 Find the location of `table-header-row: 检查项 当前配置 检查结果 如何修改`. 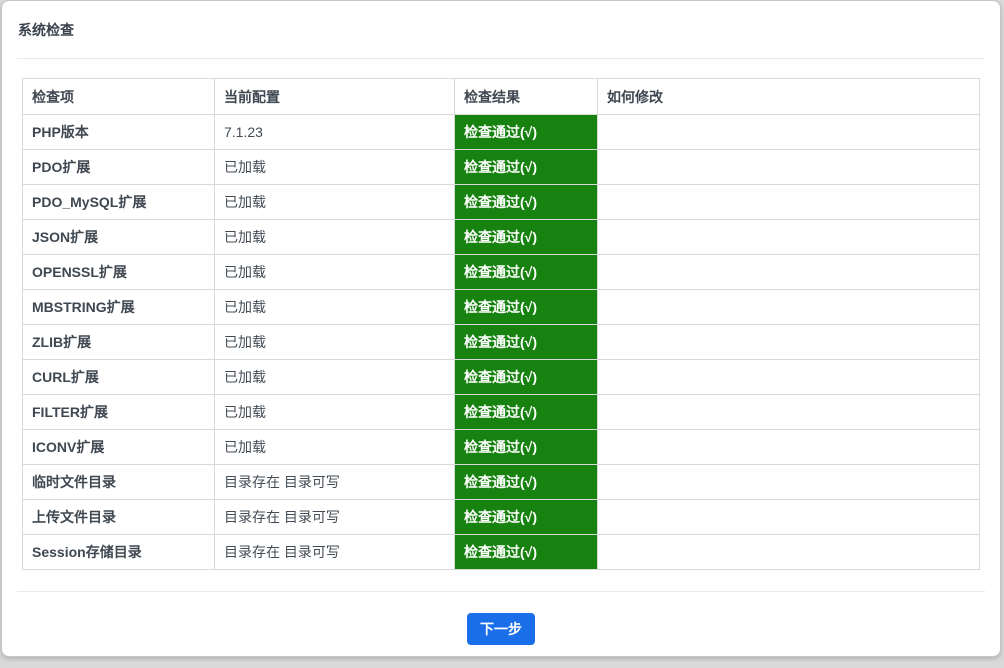

table-header-row: 检查项 当前配置 检查结果 如何修改 is located at coordinates (501, 96).